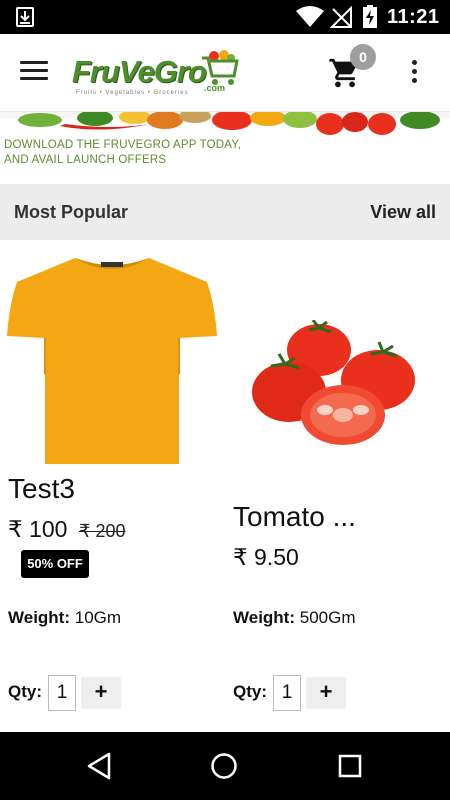 This screenshot has width=450, height=800. Describe the element at coordinates (220, 67) in the screenshot. I see `logo-cart-icon` at that location.